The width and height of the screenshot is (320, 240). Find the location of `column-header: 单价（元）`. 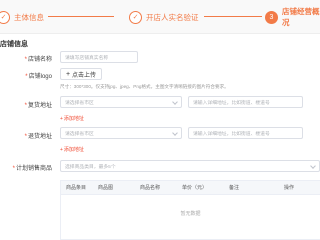

column-header: 单价（元） is located at coordinates (195, 188).